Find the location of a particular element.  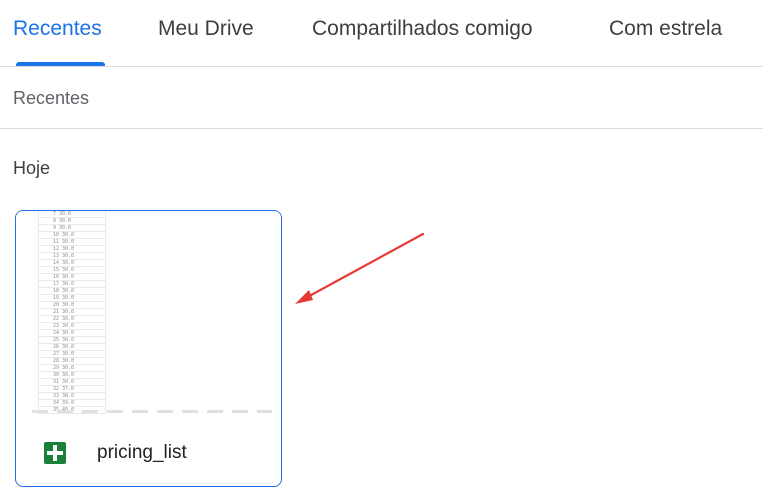

divider is located at coordinates (381, 128).